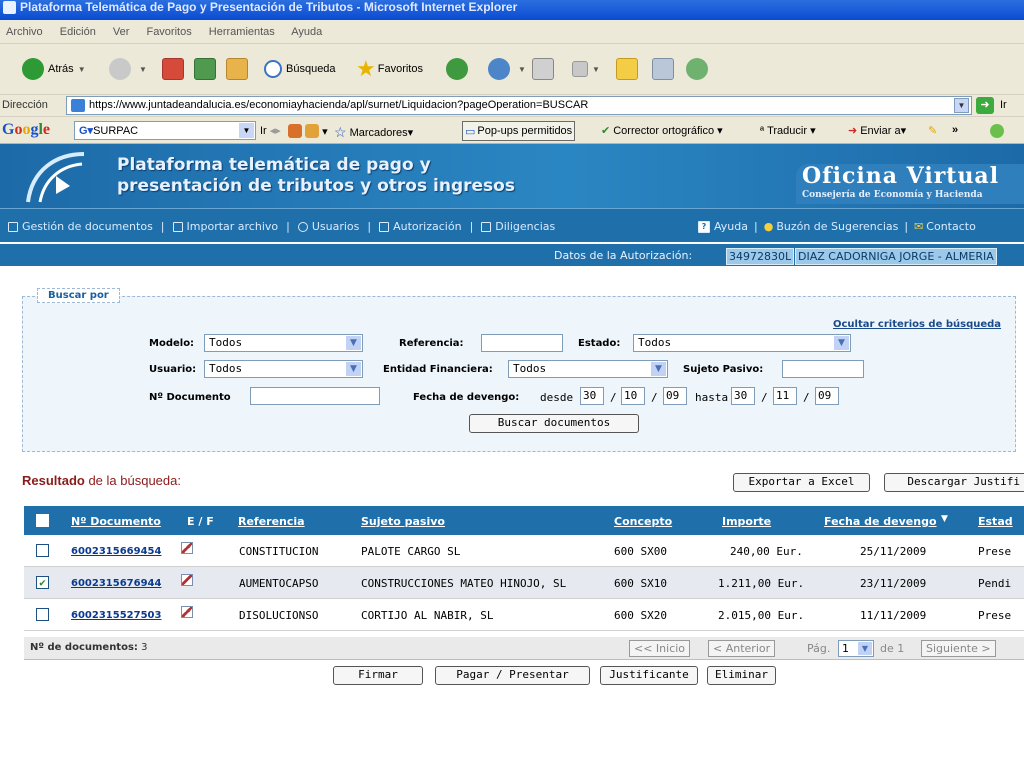  What do you see at coordinates (588, 369) in the screenshot?
I see `entidad-select: Todos ▼` at bounding box center [588, 369].